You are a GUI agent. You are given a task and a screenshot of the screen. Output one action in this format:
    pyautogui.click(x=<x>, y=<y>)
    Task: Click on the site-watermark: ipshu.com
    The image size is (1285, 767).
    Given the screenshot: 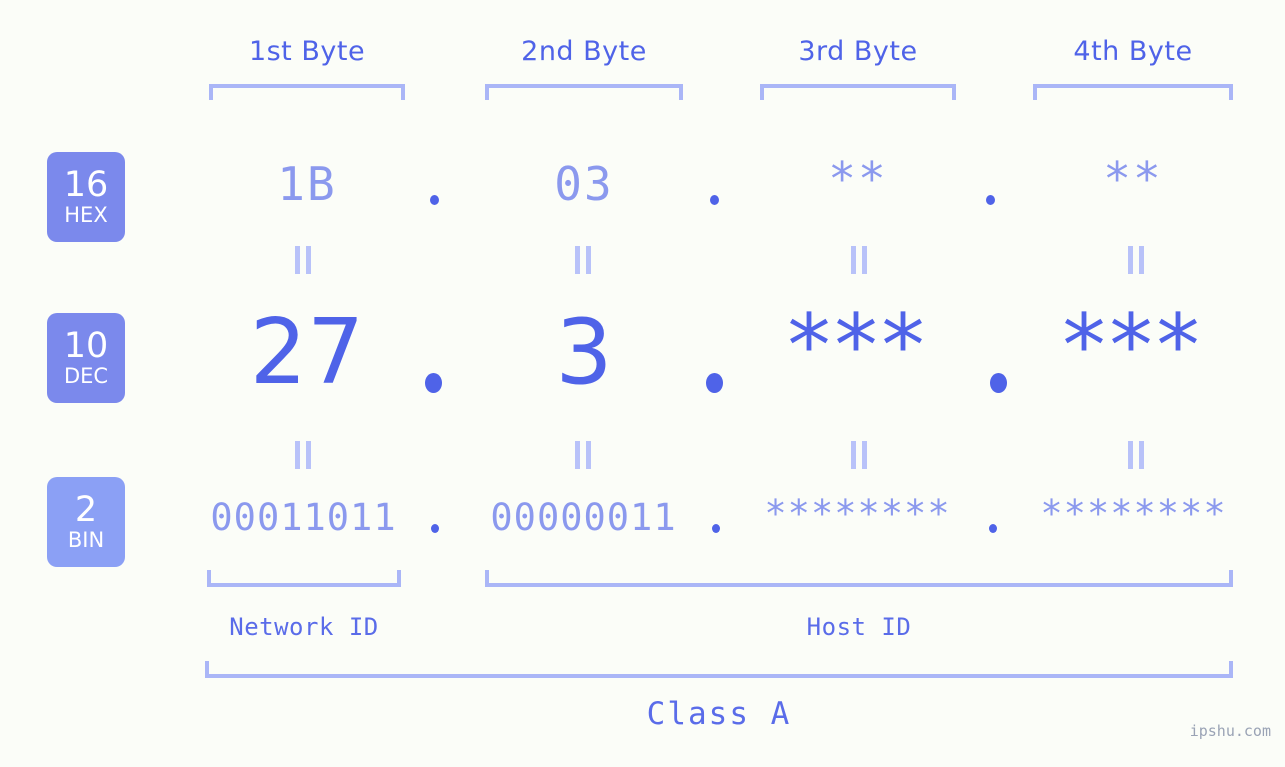 What is the action you would take?
    pyautogui.click(x=1230, y=731)
    